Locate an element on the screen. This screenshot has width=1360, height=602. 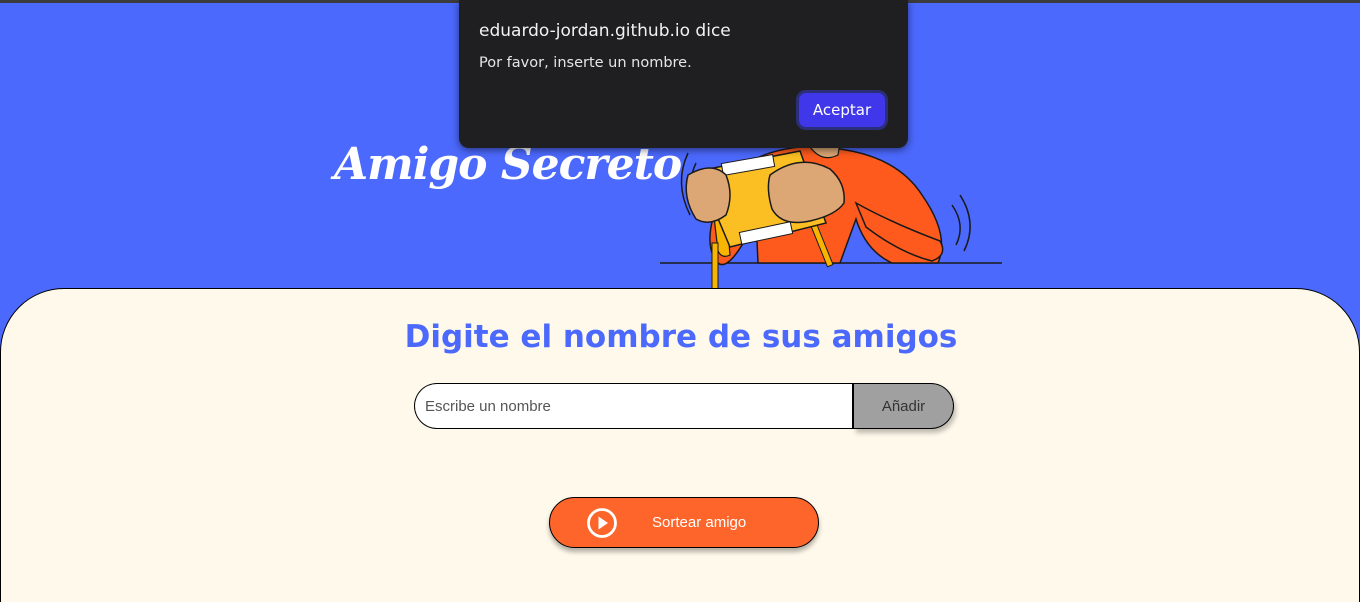
person-with-game-console-illustration is located at coordinates (831, 218).